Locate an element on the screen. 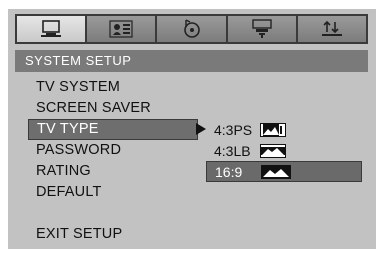  menu-item-tv-system: TV SYSTEM is located at coordinates (113, 87).